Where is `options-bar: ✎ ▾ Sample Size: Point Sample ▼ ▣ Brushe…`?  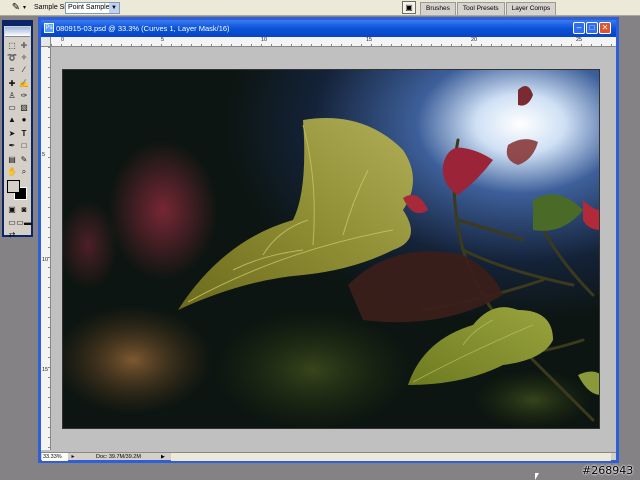
options-bar: ✎ ▾ Sample Size: Point Sample ▼ ▣ Brushe… is located at coordinates (320, 8).